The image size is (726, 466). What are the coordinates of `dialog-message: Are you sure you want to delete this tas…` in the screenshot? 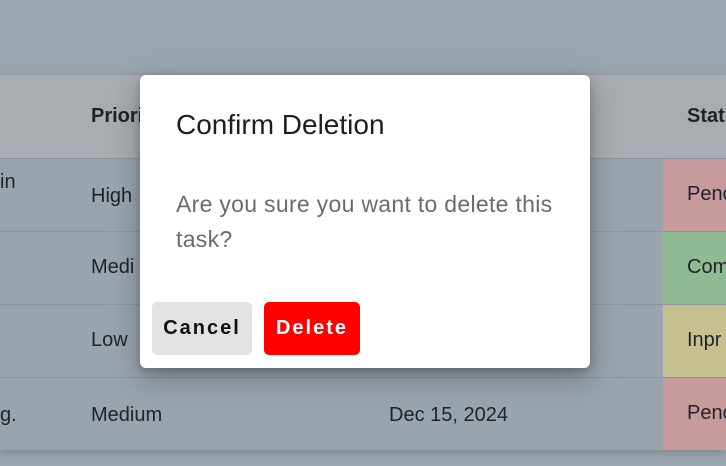 It's located at (364, 221).